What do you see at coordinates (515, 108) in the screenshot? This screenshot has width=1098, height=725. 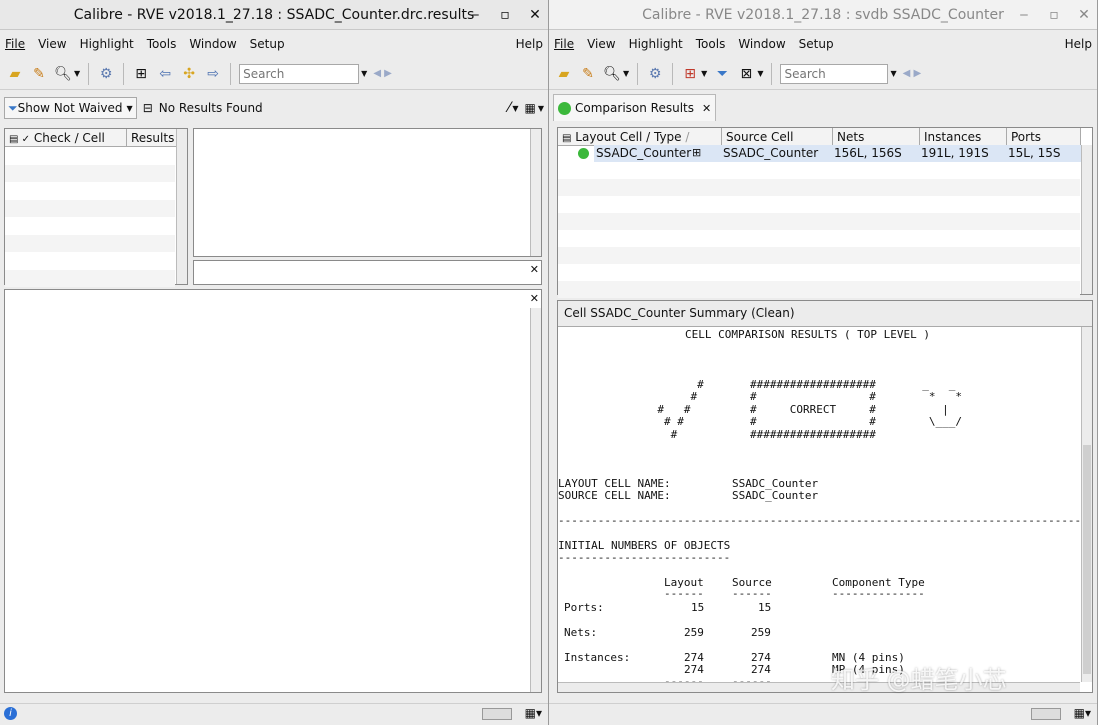 I see `pen-dropdown-icon: ▼` at bounding box center [515, 108].